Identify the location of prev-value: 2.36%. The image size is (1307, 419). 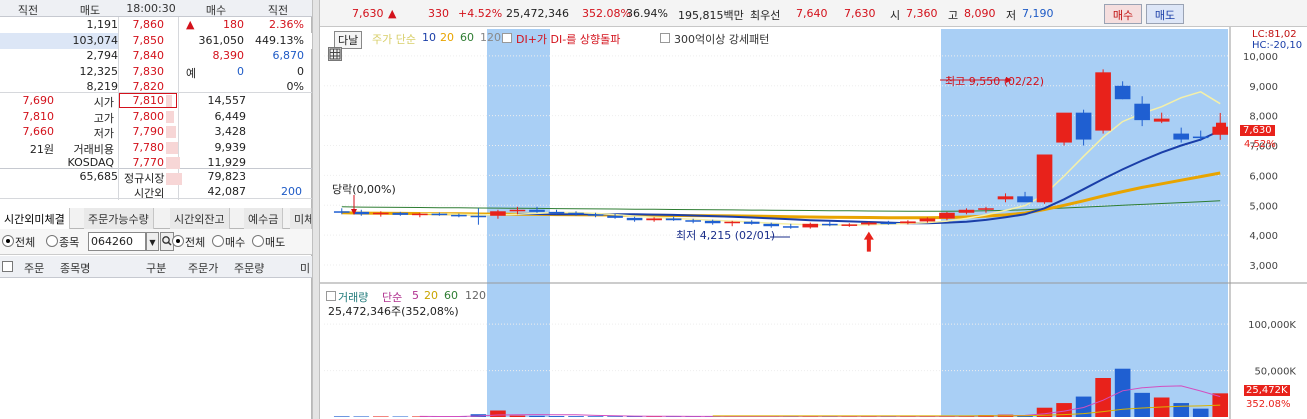
(286, 24).